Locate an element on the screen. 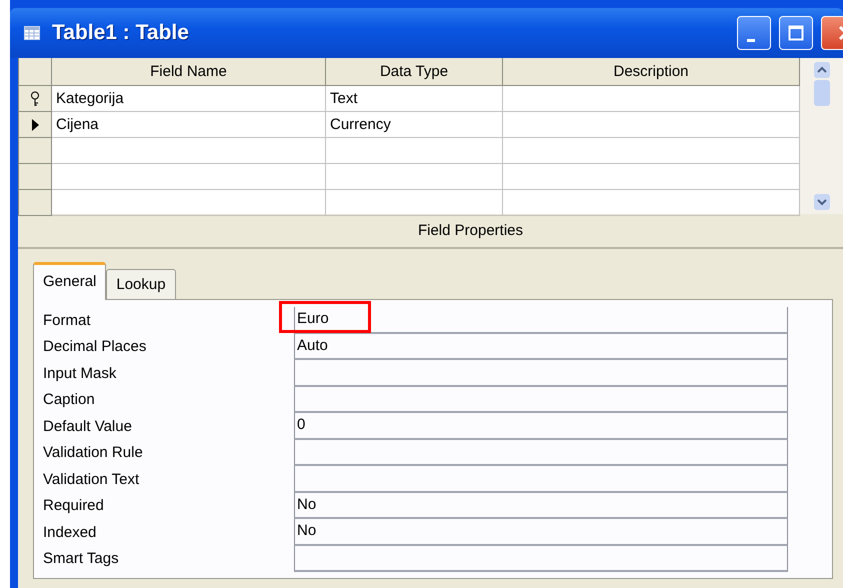 This screenshot has height=588, width=843. minimize-button is located at coordinates (754, 33).